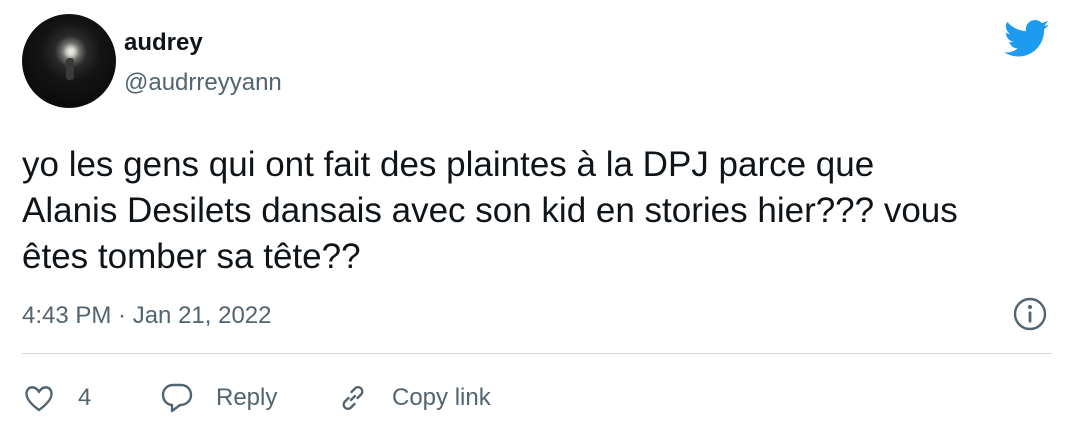  Describe the element at coordinates (85, 397) in the screenshot. I see `like-count: 4` at that location.